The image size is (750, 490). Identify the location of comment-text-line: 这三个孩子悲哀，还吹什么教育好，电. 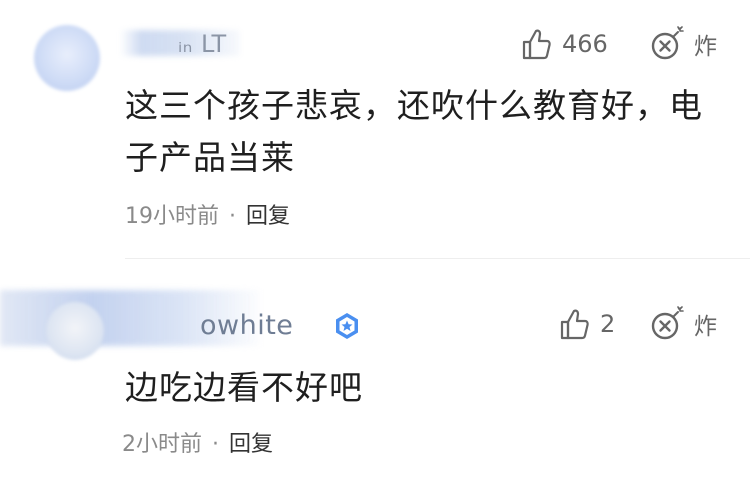
(414, 105).